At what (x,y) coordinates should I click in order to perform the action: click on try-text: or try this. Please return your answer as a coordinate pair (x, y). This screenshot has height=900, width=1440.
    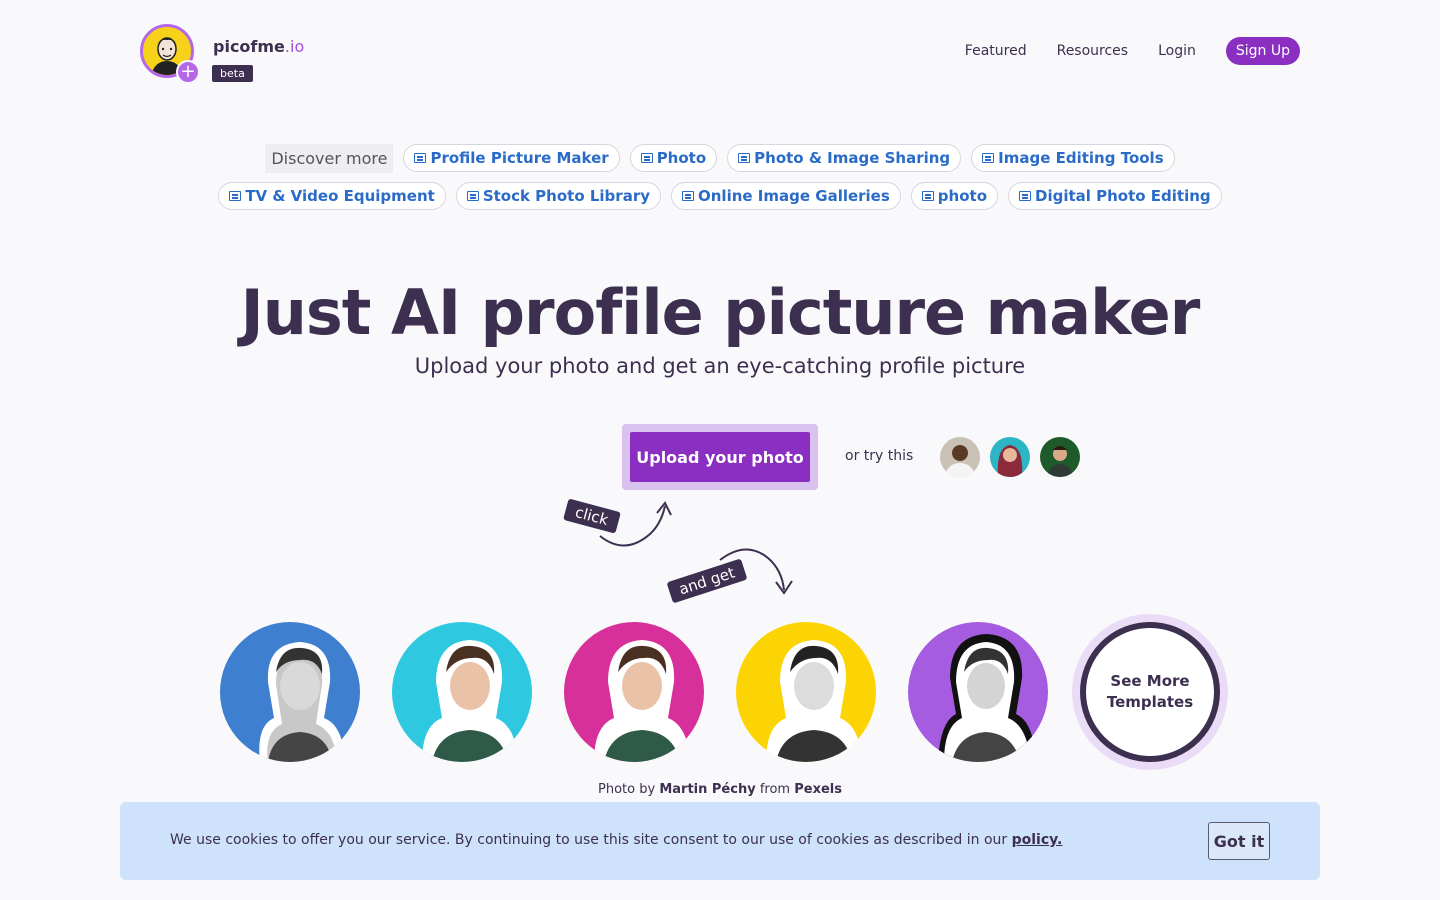
    Looking at the image, I should click on (879, 456).